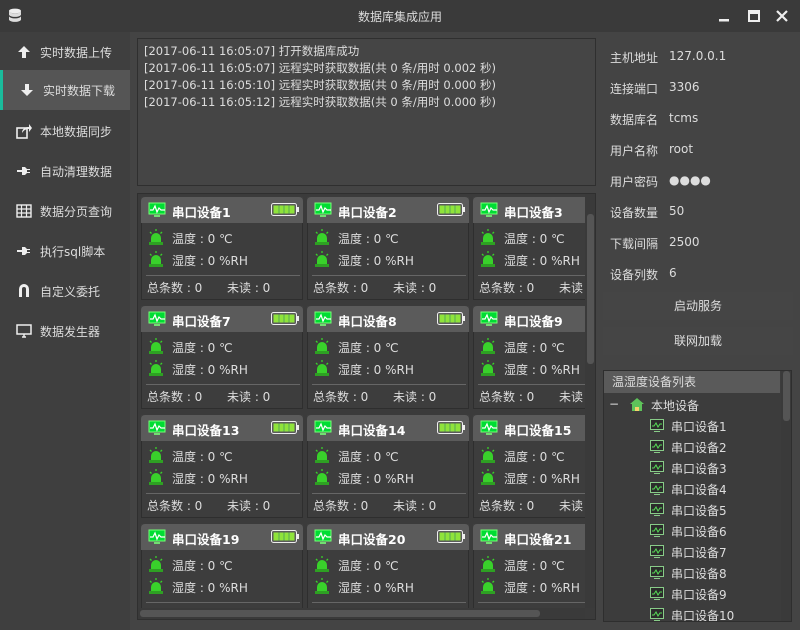  I want to click on device-card: 串口设备21 温度 : 0 ℃ 湿度 : 0 %RH, so click(529, 566).